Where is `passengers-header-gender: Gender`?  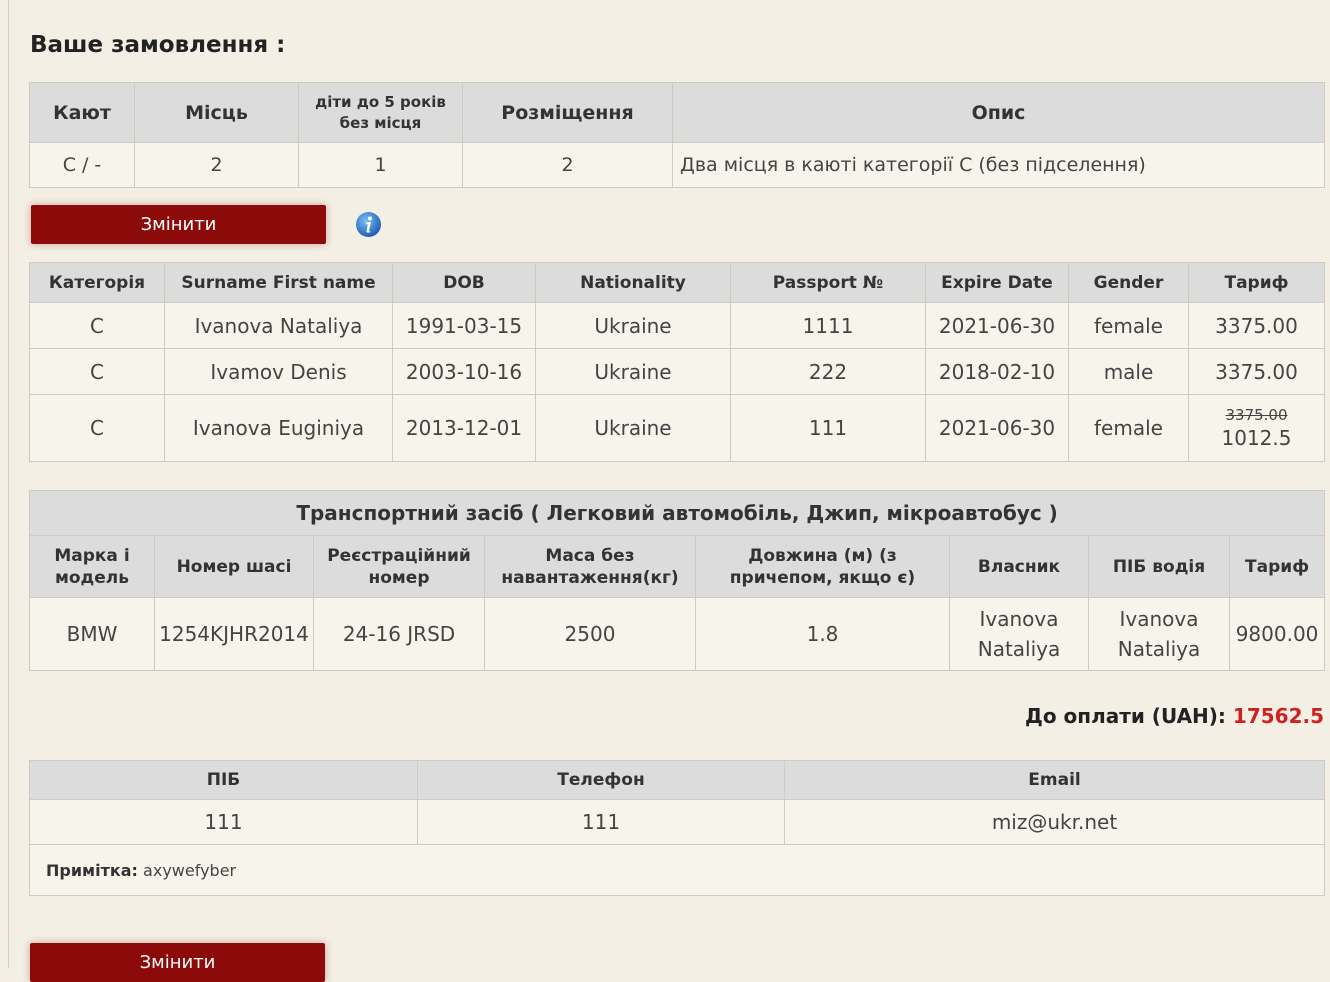
passengers-header-gender: Gender is located at coordinates (1128, 282).